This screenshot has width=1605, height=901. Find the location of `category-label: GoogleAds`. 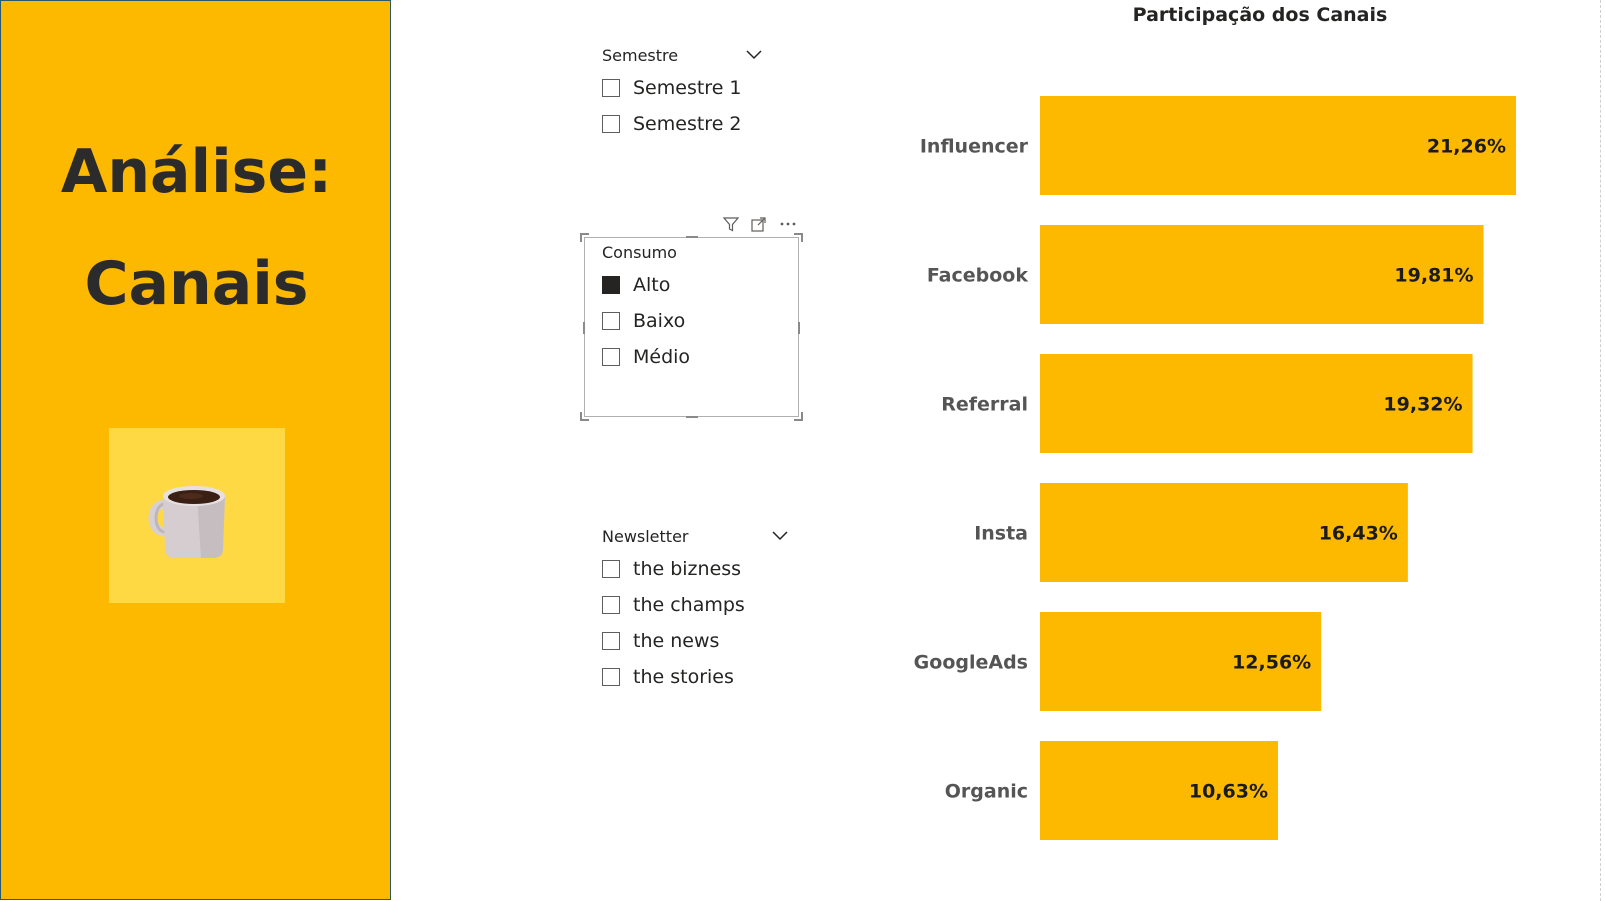

category-label: GoogleAds is located at coordinates (971, 663).